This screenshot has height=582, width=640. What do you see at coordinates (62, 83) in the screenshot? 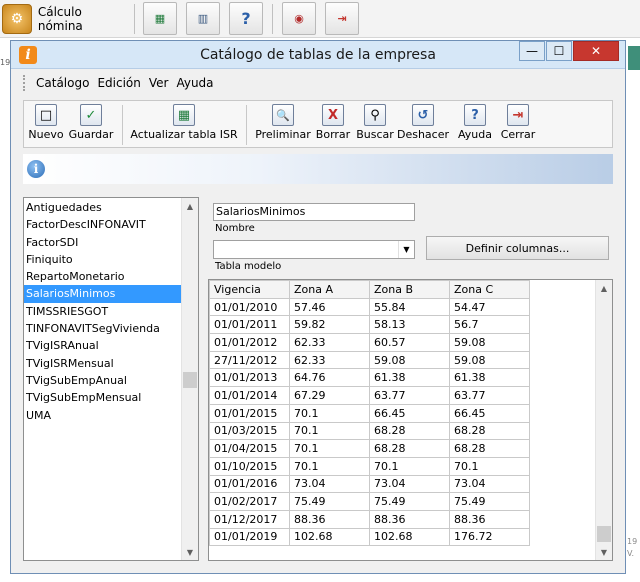
I see `menu-catalogo: Catálogo` at bounding box center [62, 83].